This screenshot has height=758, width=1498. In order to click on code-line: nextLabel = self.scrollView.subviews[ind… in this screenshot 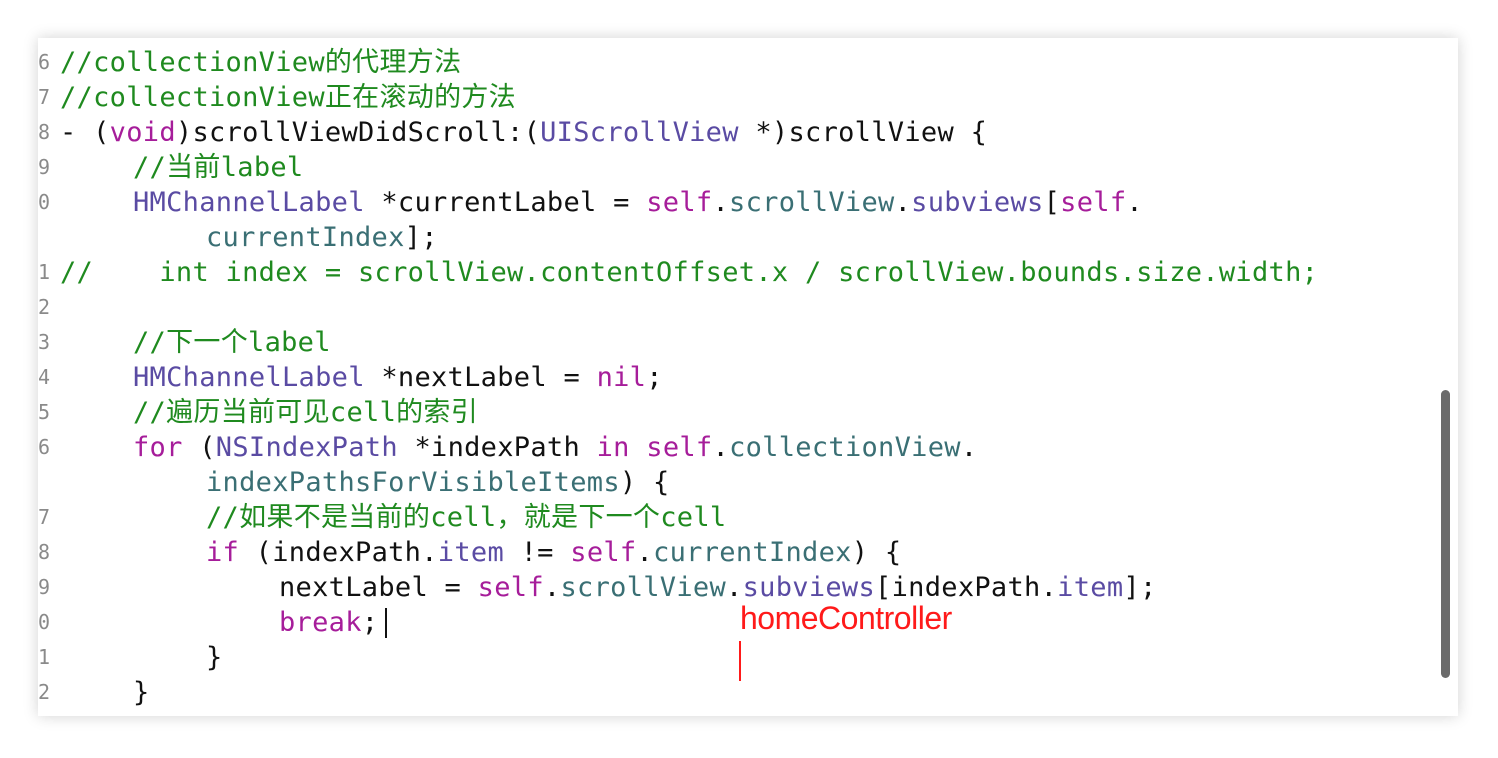, I will do `click(718, 587)`.